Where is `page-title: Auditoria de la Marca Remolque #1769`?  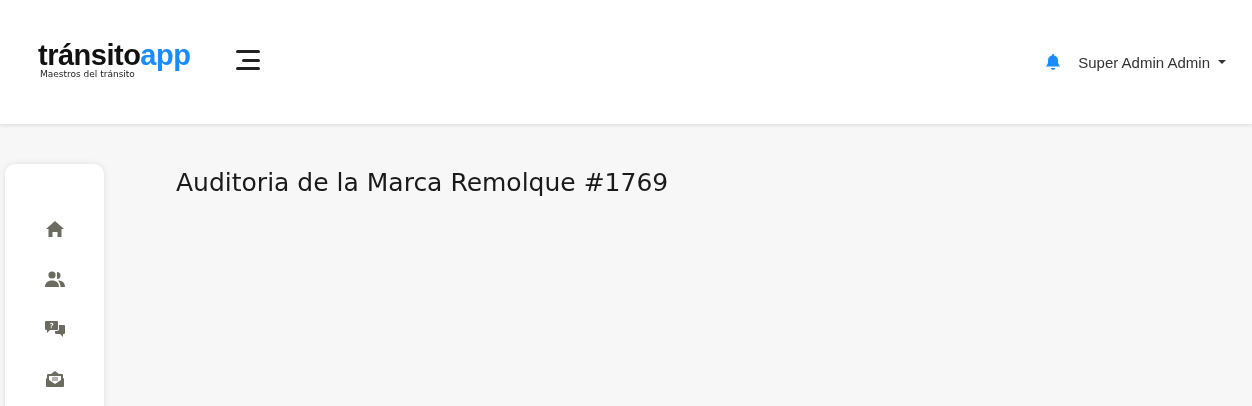
page-title: Auditoria de la Marca Remolque #1769 is located at coordinates (422, 182).